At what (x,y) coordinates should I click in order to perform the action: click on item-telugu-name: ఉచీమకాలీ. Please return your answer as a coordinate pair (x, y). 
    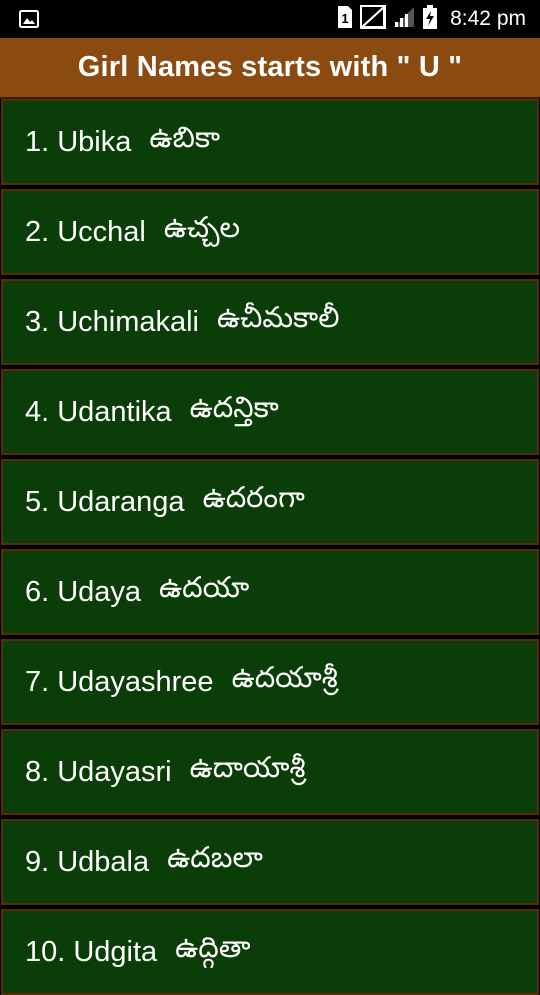
    Looking at the image, I should click on (278, 318).